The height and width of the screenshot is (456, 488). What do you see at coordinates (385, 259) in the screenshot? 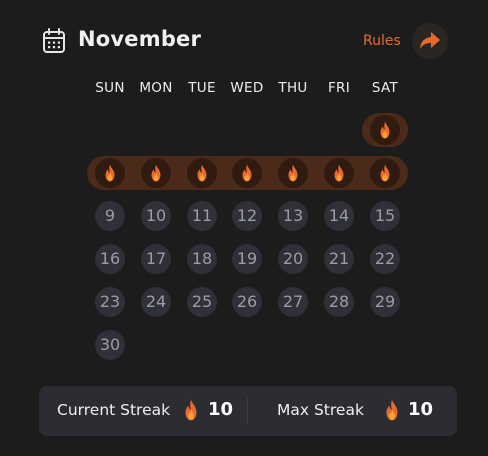
I see `calendar-day: 22` at bounding box center [385, 259].